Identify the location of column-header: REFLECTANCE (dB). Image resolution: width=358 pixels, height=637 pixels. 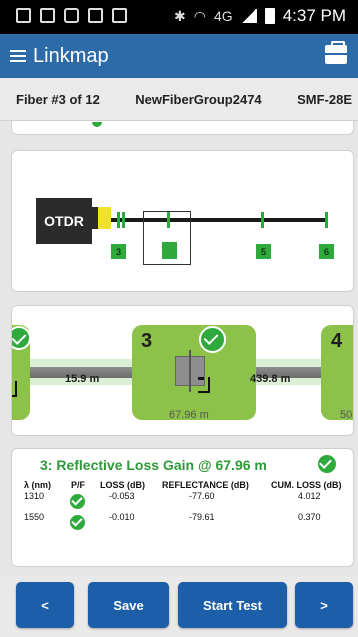
(205, 485).